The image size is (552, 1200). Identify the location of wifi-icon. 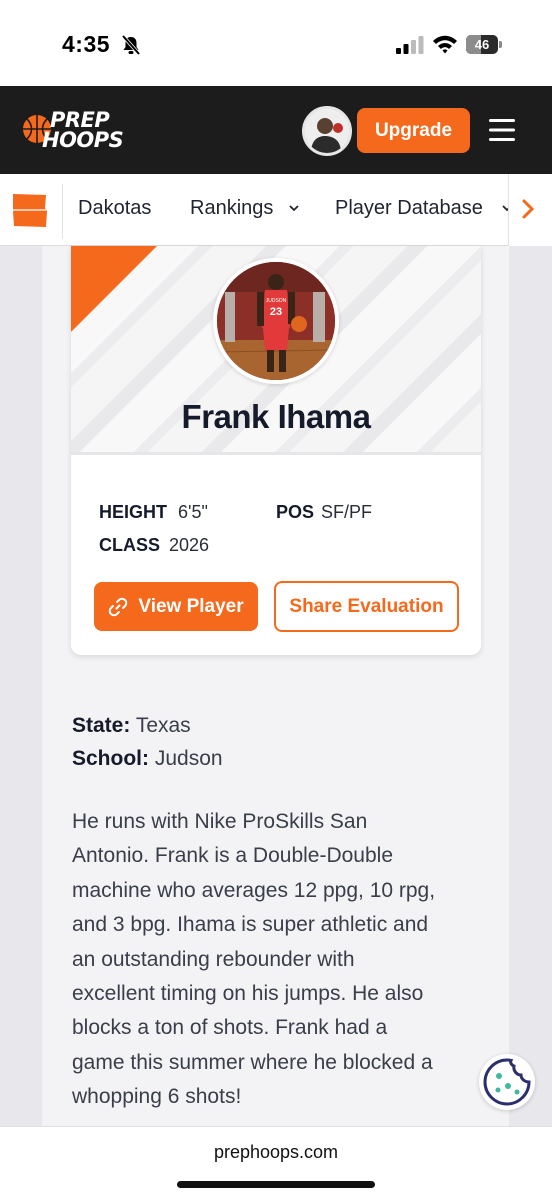
(445, 44).